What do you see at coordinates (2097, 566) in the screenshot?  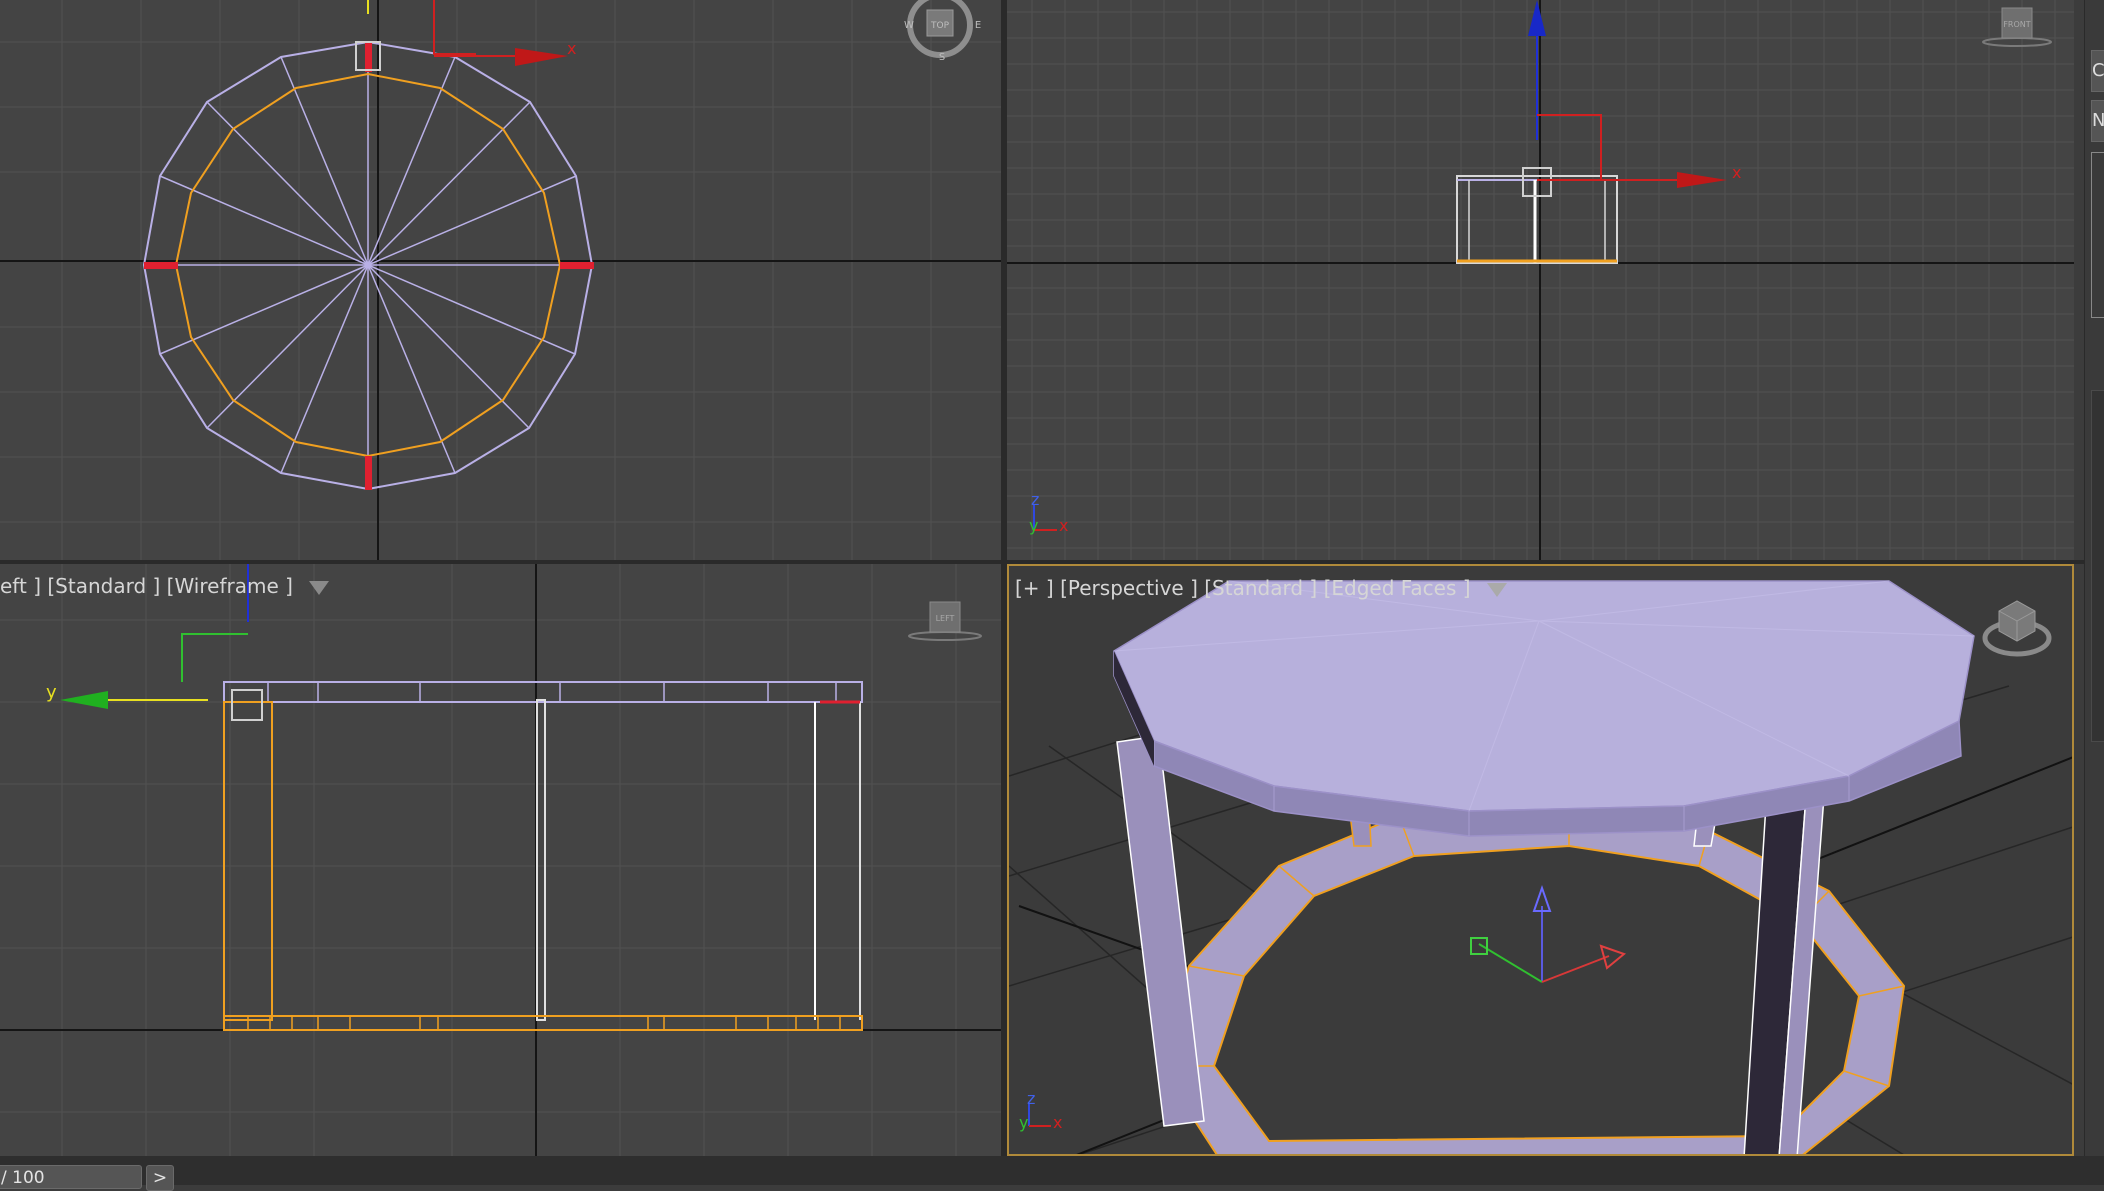 I see `command-panel-scrollbar` at bounding box center [2097, 566].